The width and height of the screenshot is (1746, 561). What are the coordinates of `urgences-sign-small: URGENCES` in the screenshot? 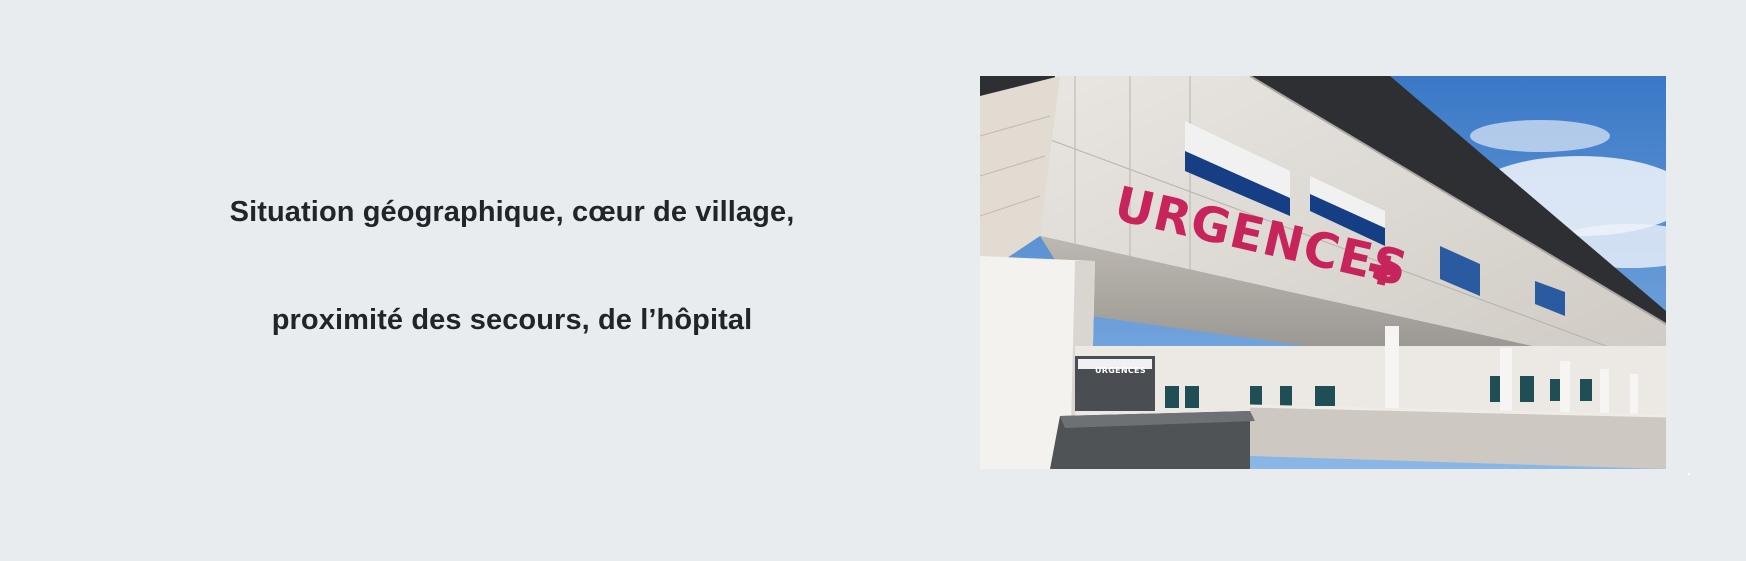 It's located at (1120, 370).